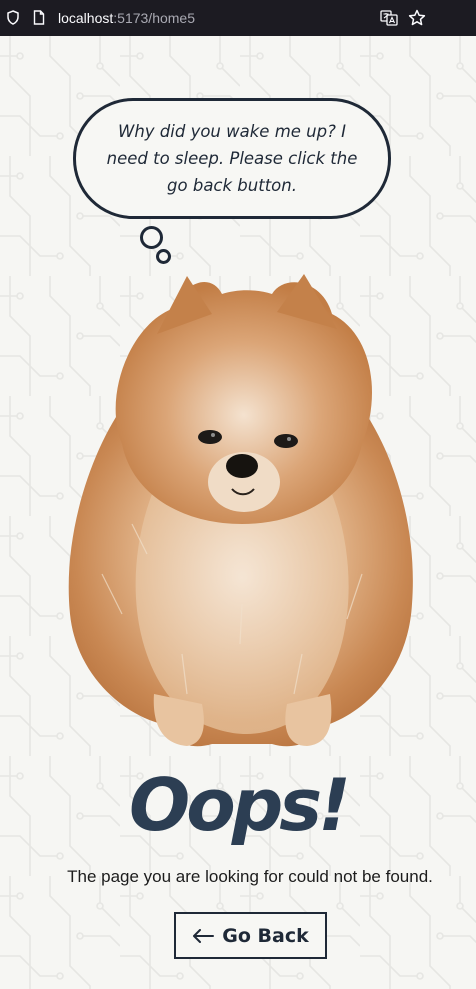  I want to click on go-back-label: Go Back, so click(265, 935).